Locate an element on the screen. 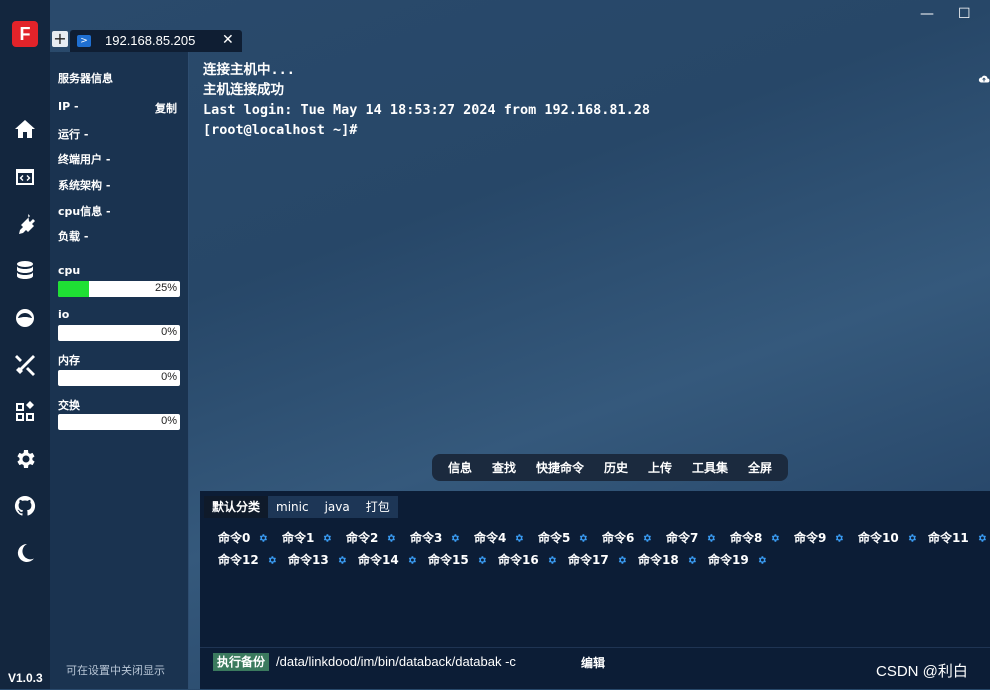 The image size is (990, 690). toolbar-info: 信息 is located at coordinates (460, 467).